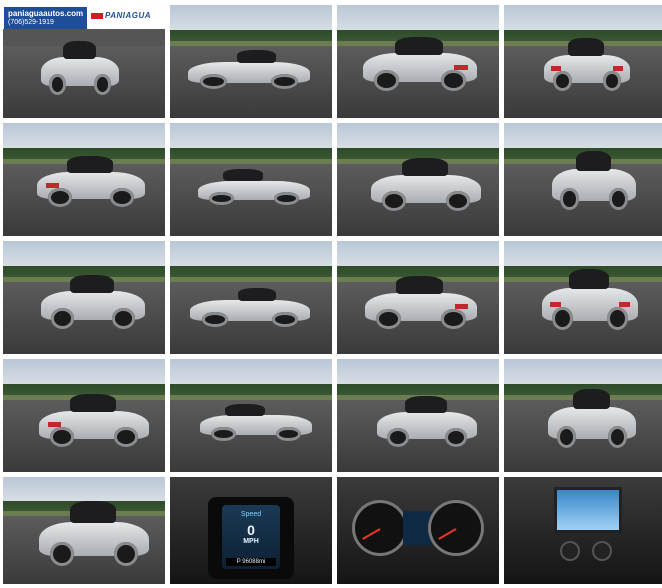  What do you see at coordinates (380, 528) in the screenshot?
I see `tachometer-gauge` at bounding box center [380, 528].